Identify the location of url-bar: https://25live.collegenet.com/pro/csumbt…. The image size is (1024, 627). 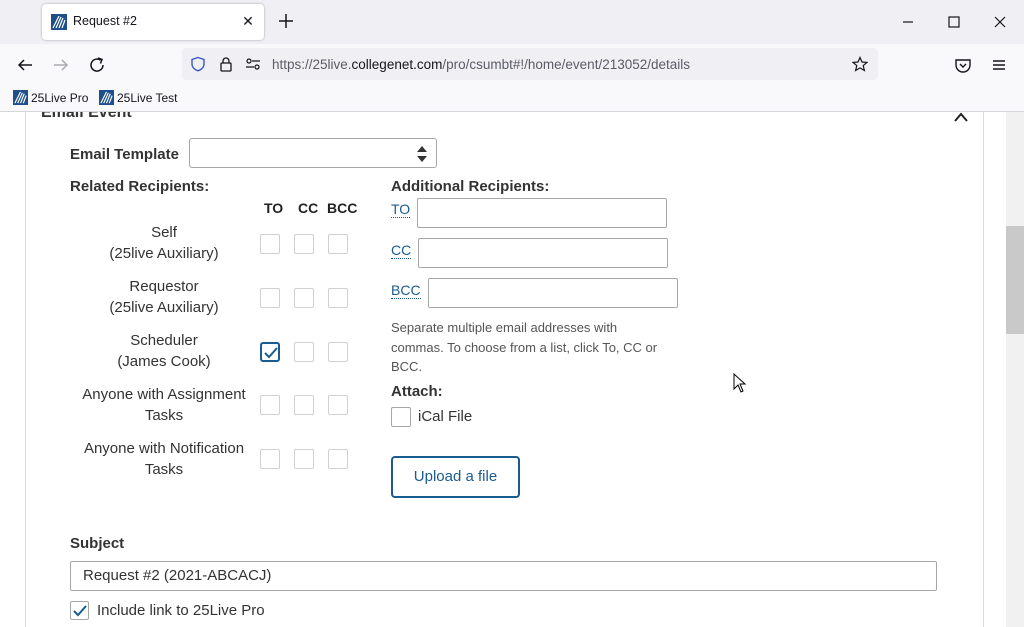
(530, 64).